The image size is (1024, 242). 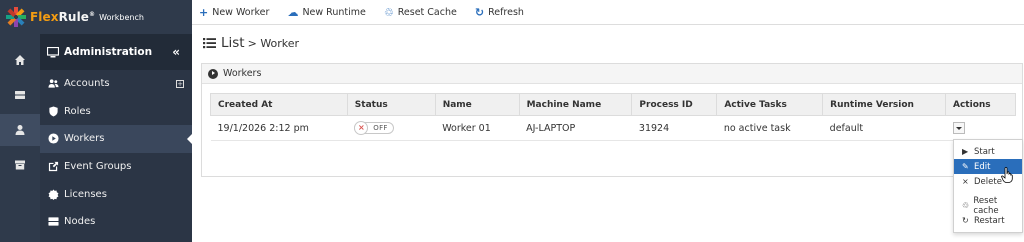 What do you see at coordinates (279, 104) in the screenshot?
I see `column-header-created-at: Created At` at bounding box center [279, 104].